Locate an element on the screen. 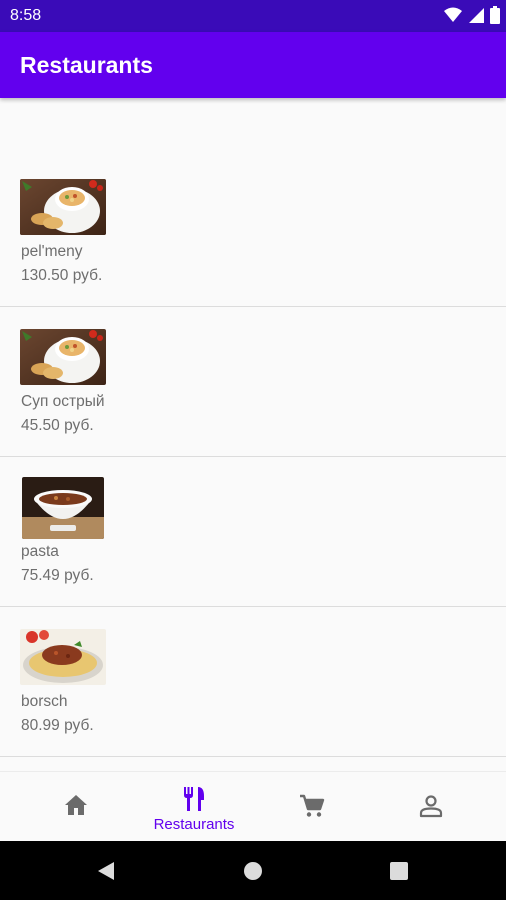 Image resolution: width=506 pixels, height=900 pixels. item-price: 130.50 руб. is located at coordinates (62, 275).